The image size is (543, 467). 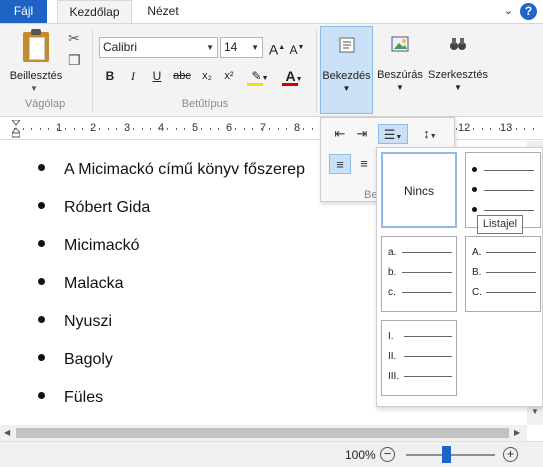 I want to click on list-marker: A., so click(x=477, y=252).